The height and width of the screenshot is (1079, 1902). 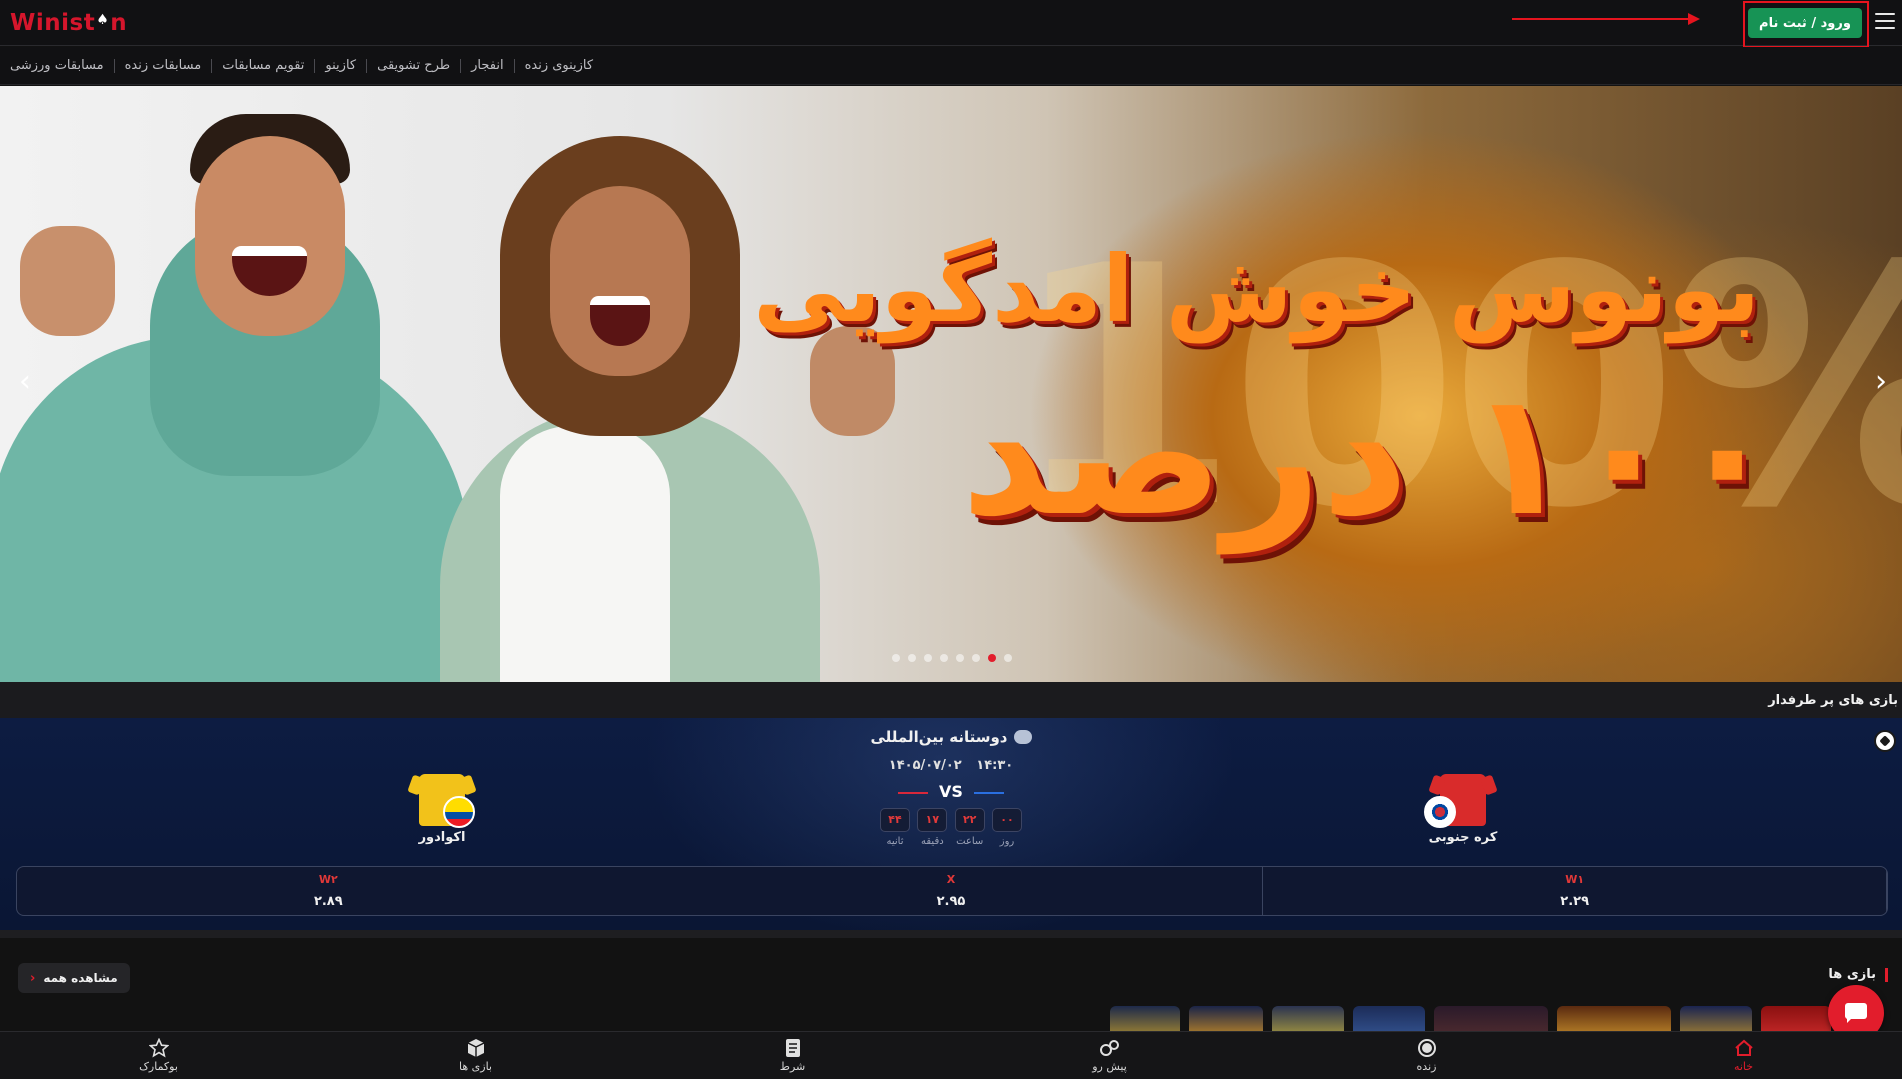 I want to click on spade-icon: ♠, so click(x=103, y=20).